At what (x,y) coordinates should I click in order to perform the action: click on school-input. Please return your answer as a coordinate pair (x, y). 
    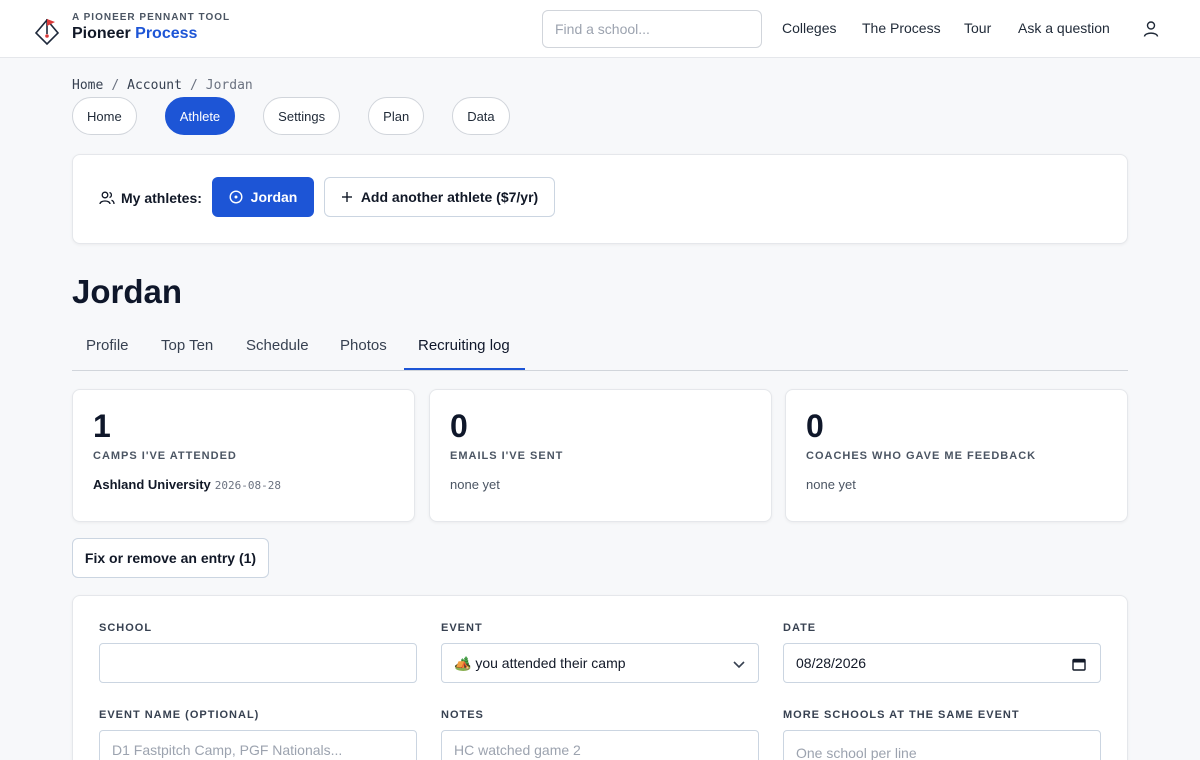
    Looking at the image, I should click on (258, 663).